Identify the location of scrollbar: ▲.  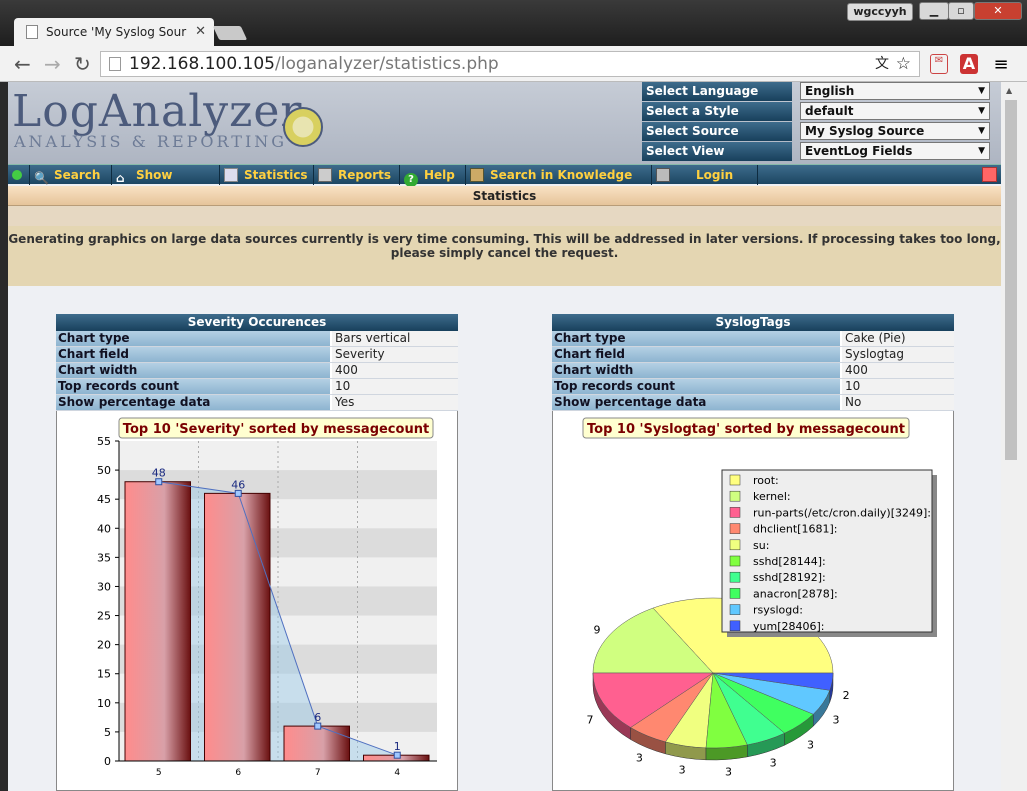
(1014, 436).